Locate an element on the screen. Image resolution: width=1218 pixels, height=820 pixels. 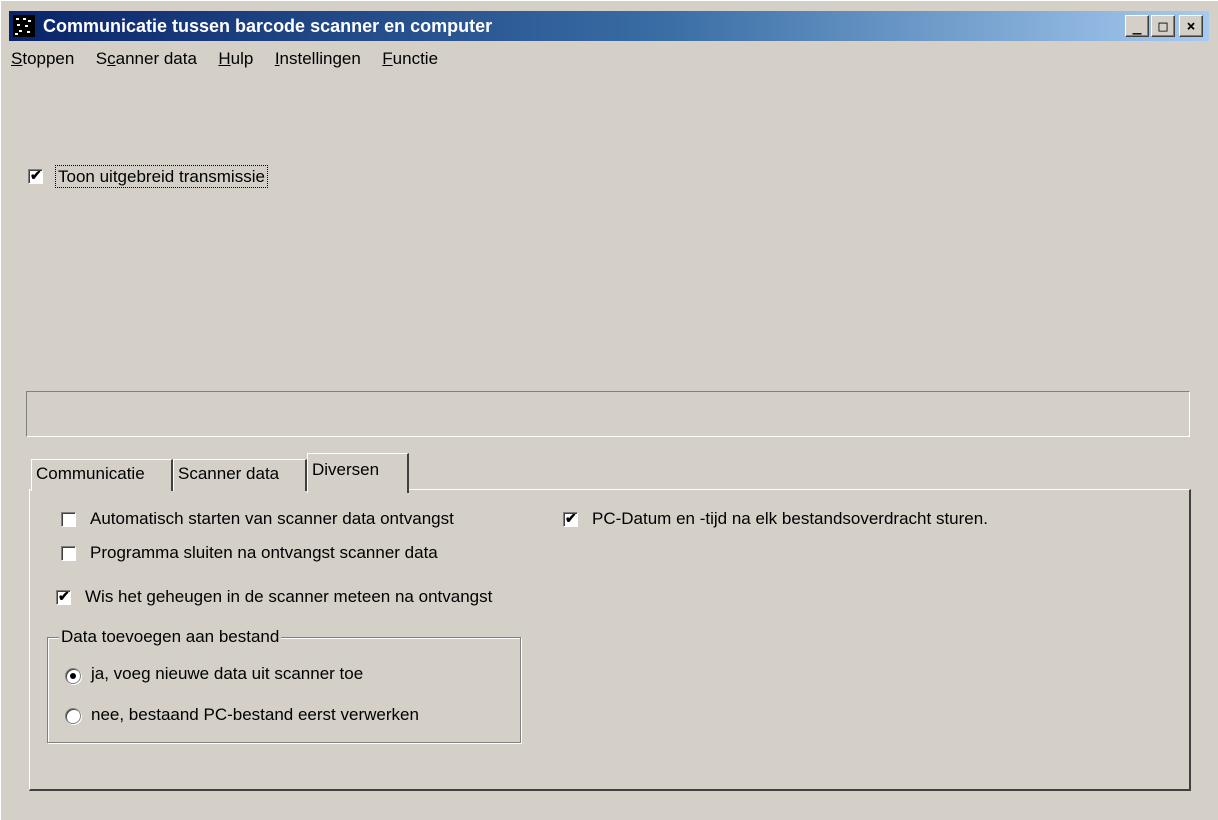
close-after-checkbox is located at coordinates (68, 553).